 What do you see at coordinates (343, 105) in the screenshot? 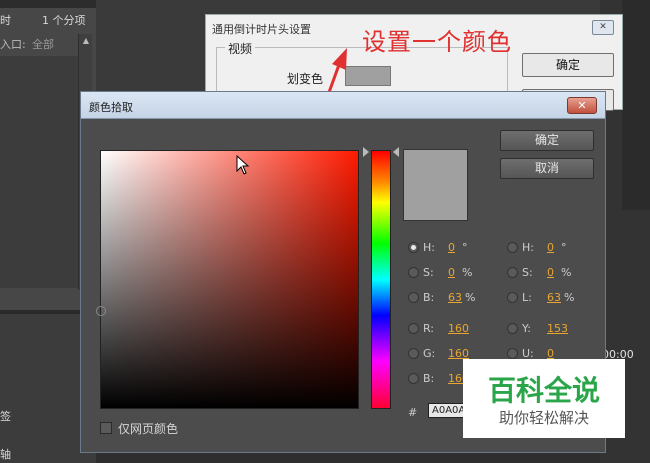
I see `picker-titlebar: 颜色拾取 ✕` at bounding box center [343, 105].